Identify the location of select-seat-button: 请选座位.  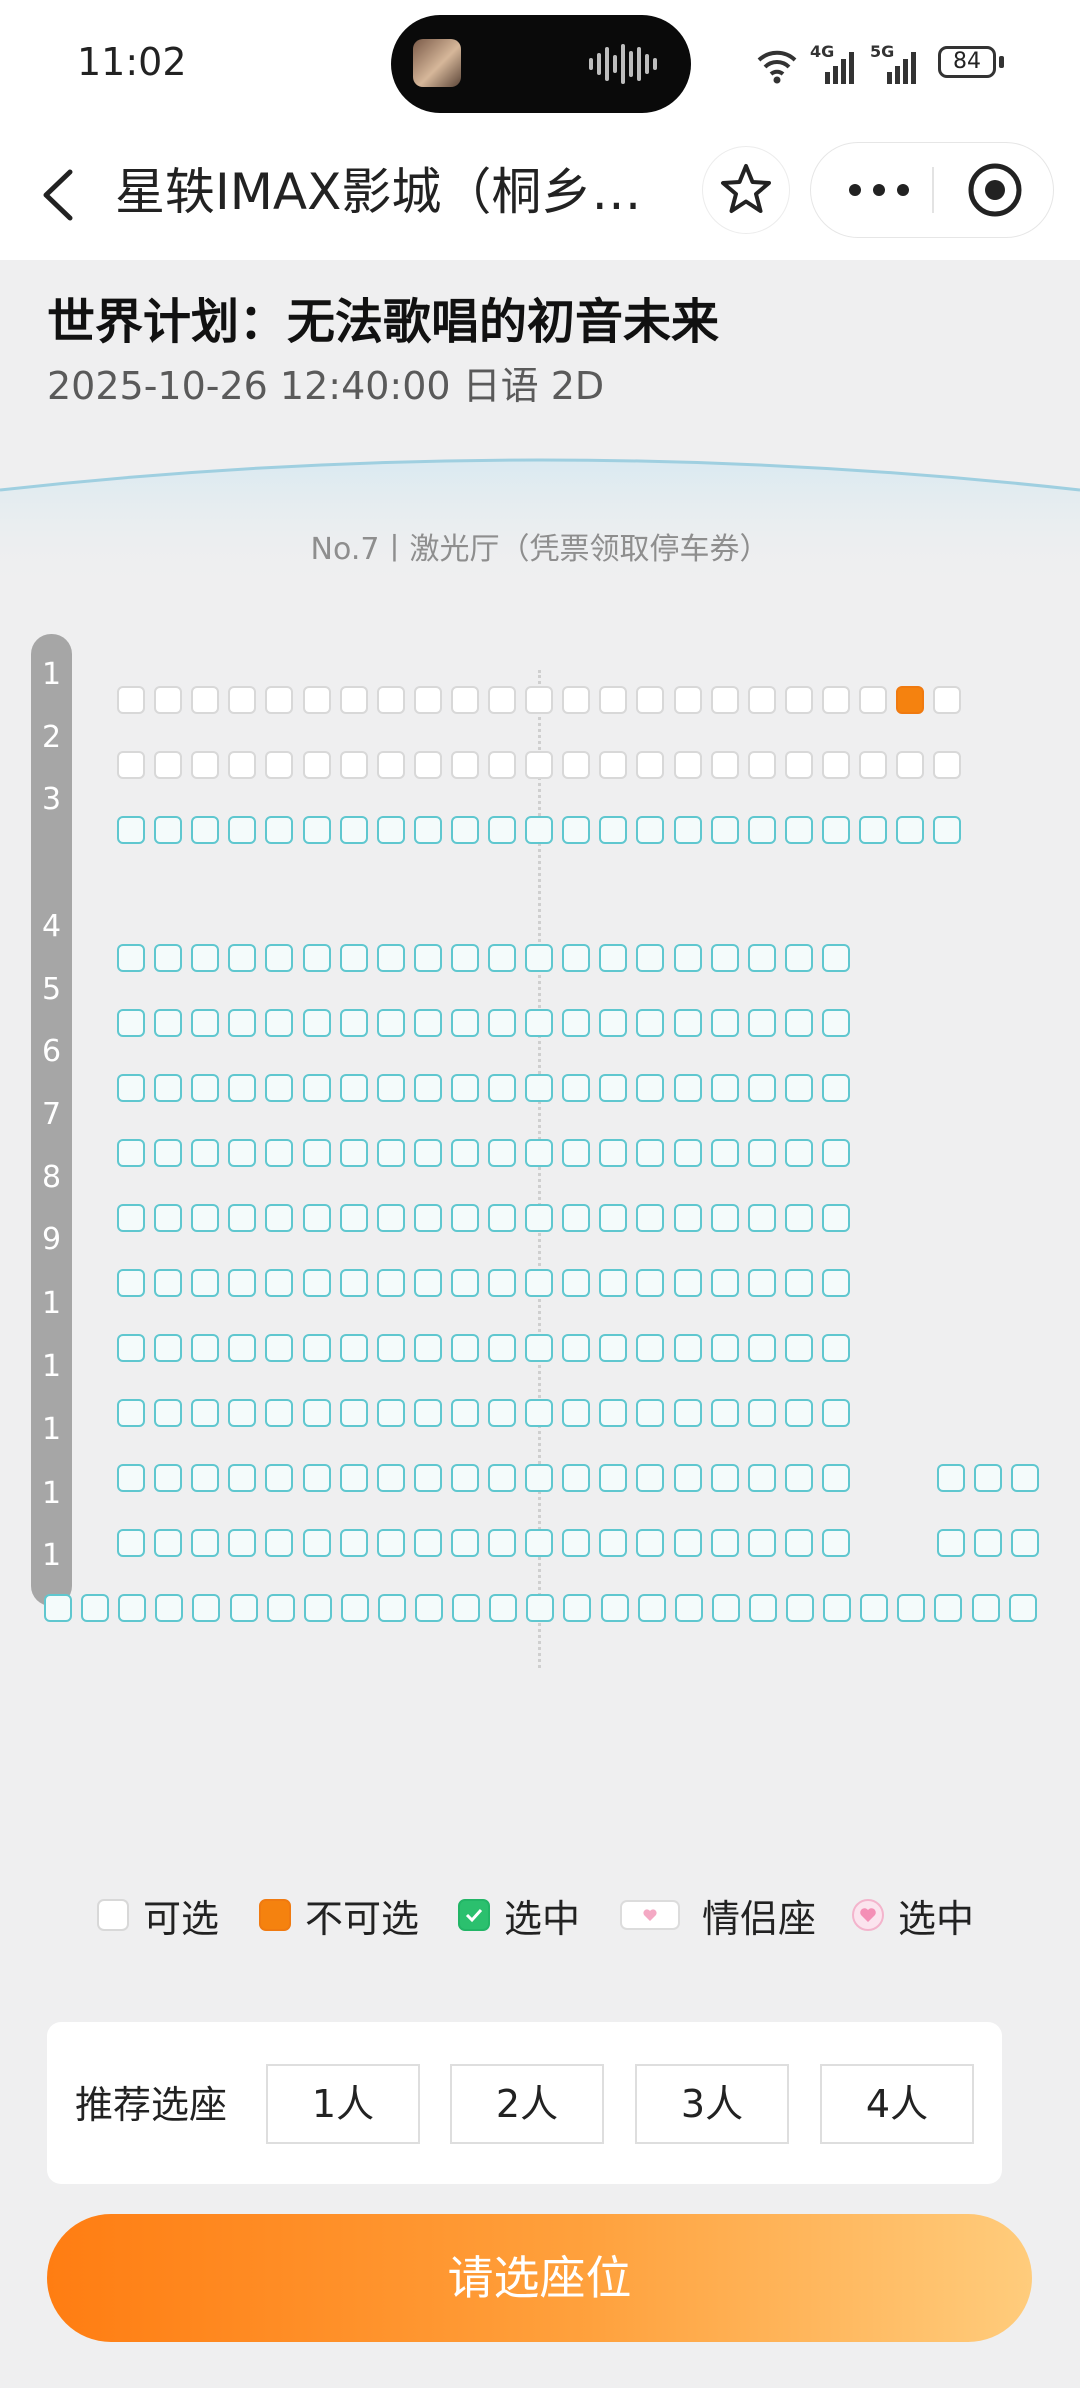
(539, 2278).